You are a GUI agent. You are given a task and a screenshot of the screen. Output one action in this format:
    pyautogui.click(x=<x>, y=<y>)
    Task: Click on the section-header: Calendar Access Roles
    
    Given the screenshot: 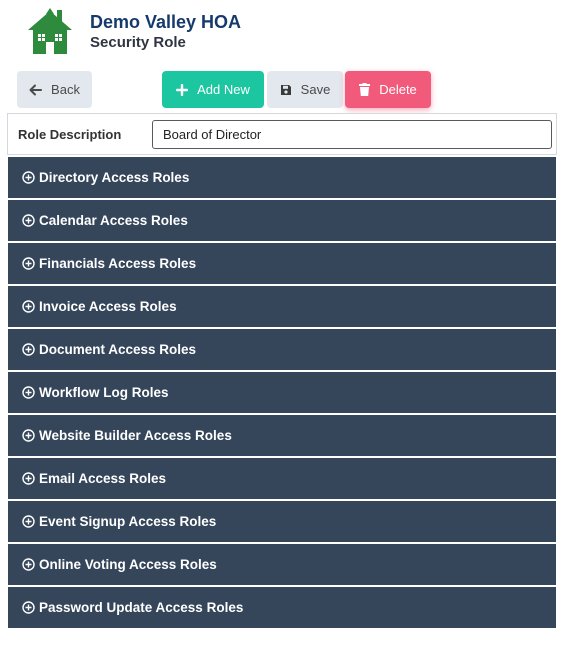 What is the action you would take?
    pyautogui.click(x=282, y=220)
    